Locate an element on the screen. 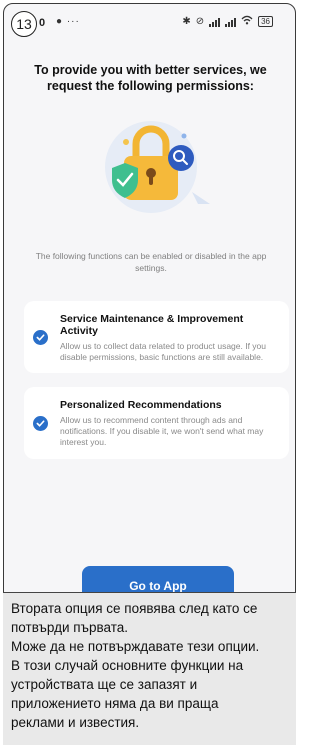 The width and height of the screenshot is (320, 750). status-right-icons: ✱ ⊘ 36 is located at coordinates (227, 21).